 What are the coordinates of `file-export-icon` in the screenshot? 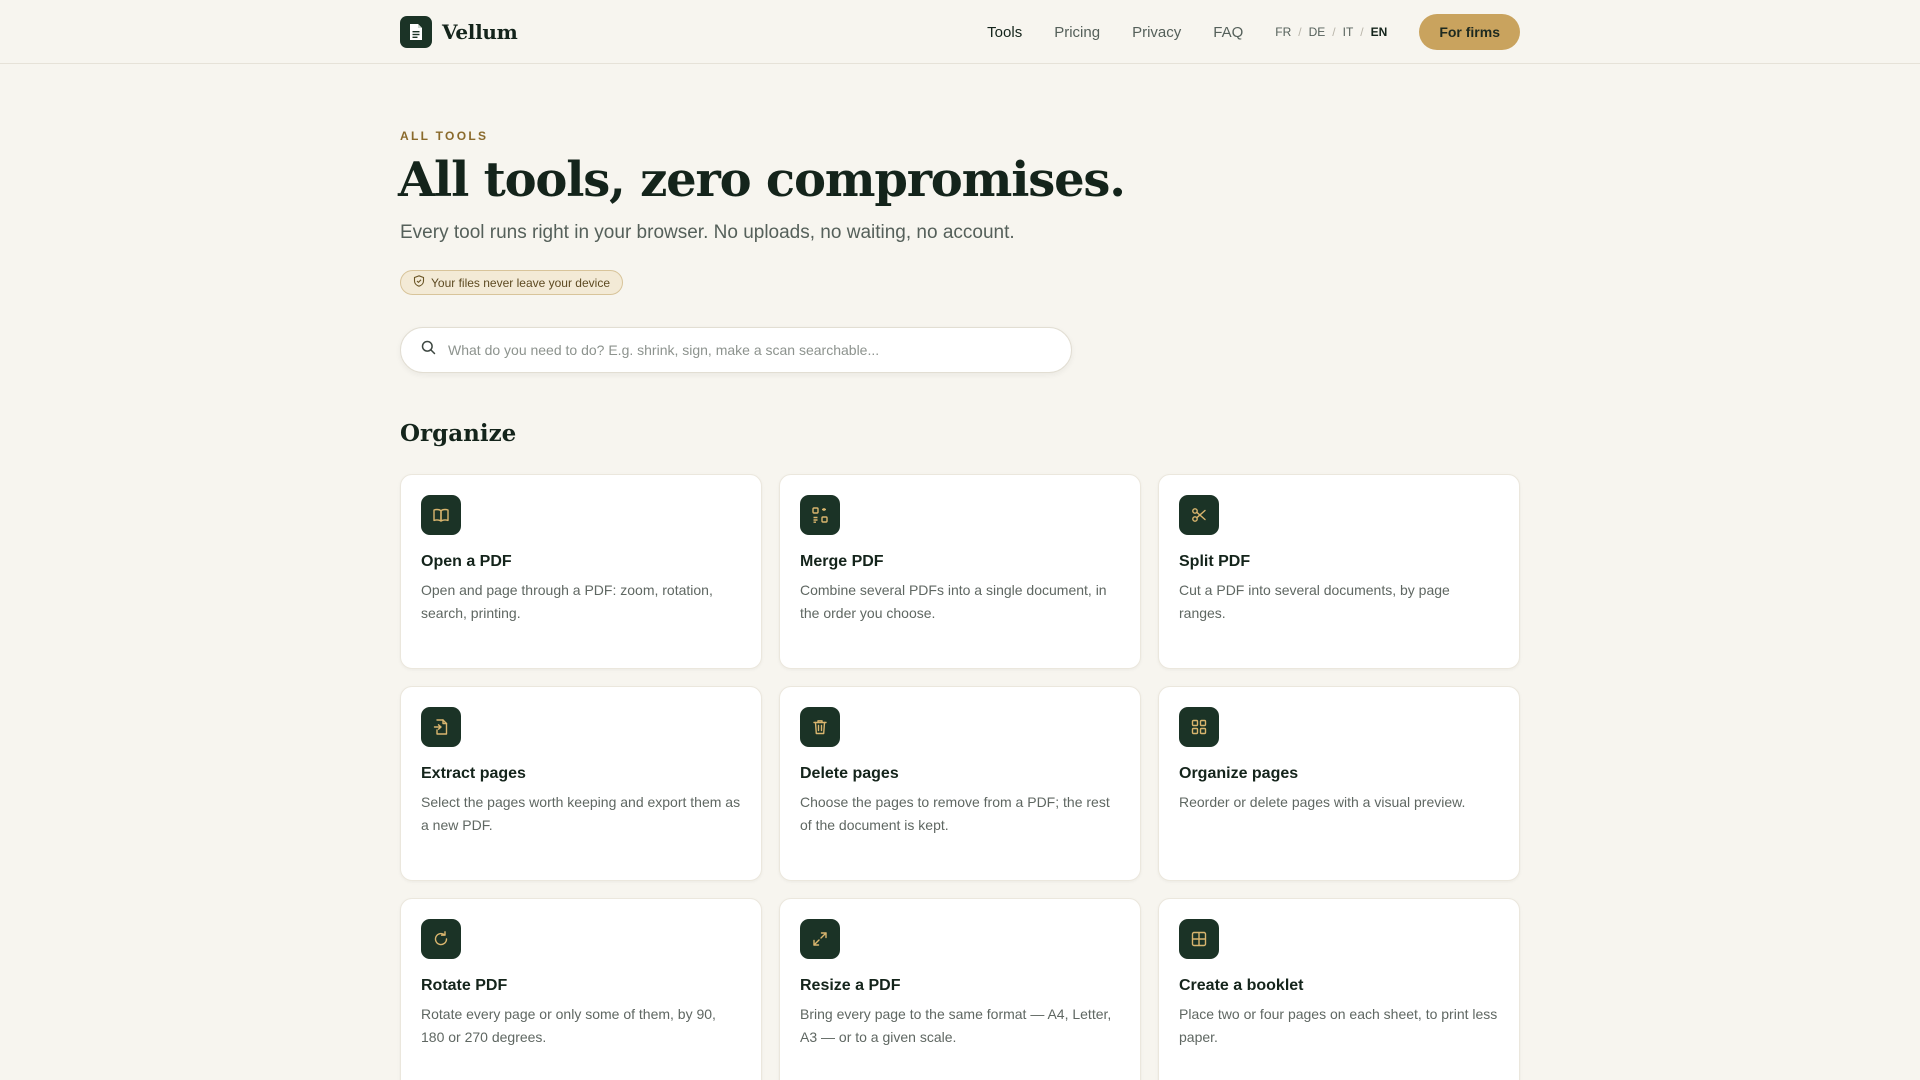 It's located at (441, 727).